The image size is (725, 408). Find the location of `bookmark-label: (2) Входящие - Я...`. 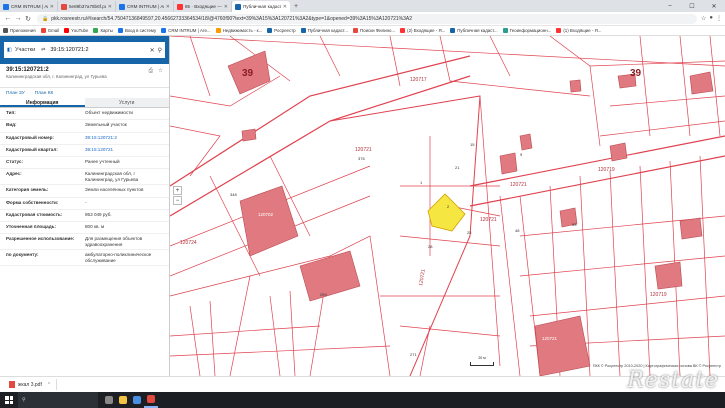

bookmark-label: (2) Входящие - Я... is located at coordinates (426, 30).